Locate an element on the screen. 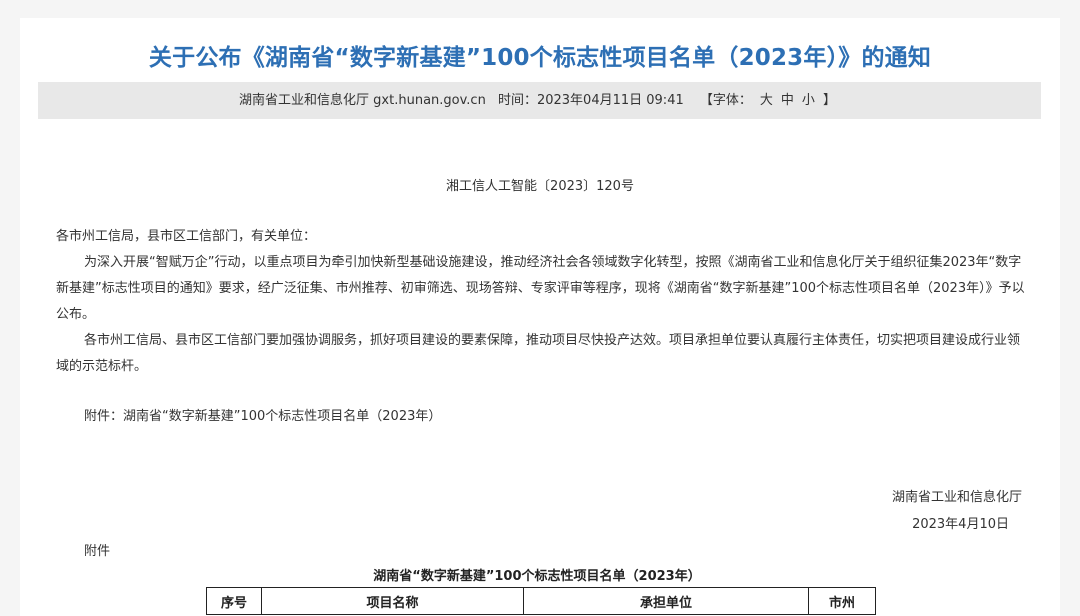 Image resolution: width=1080 pixels, height=616 pixels. attachment-reference: 附件：湖南省“数字新基建”100个标志性项目名单（2023年） is located at coordinates (263, 416).